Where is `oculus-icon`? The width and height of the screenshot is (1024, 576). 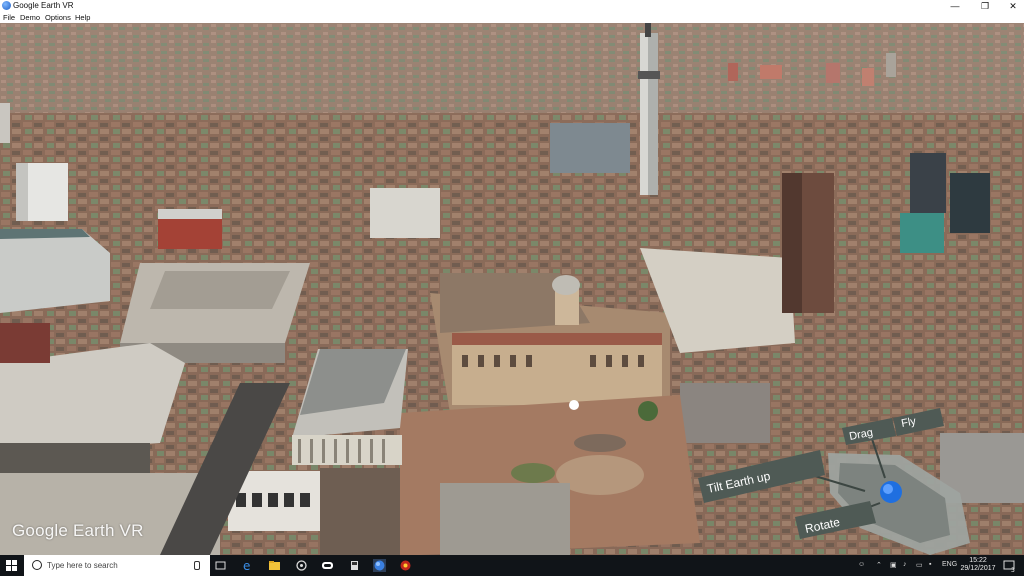
oculus-icon is located at coordinates (327, 565).